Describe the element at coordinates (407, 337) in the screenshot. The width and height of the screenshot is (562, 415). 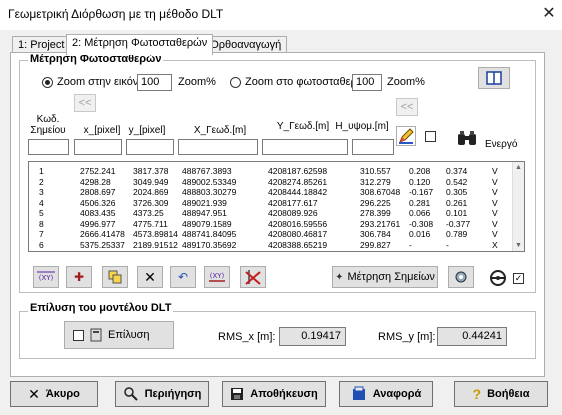
I see `rms-y-label: RMS_y [m]:` at that location.